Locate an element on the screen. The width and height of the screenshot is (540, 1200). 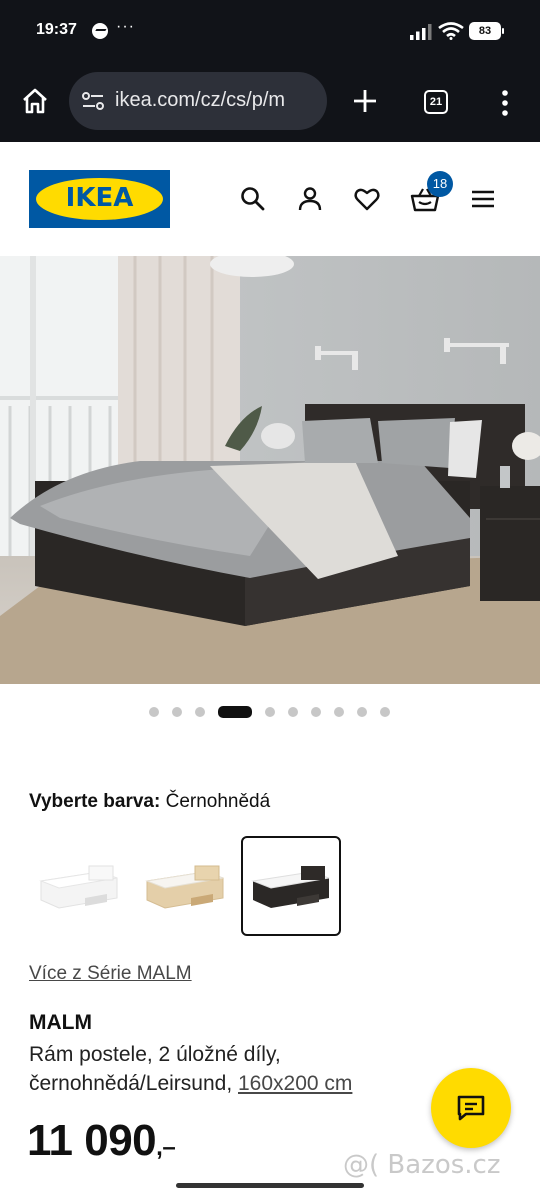
basket-count-badge: 18 is located at coordinates (440, 184).